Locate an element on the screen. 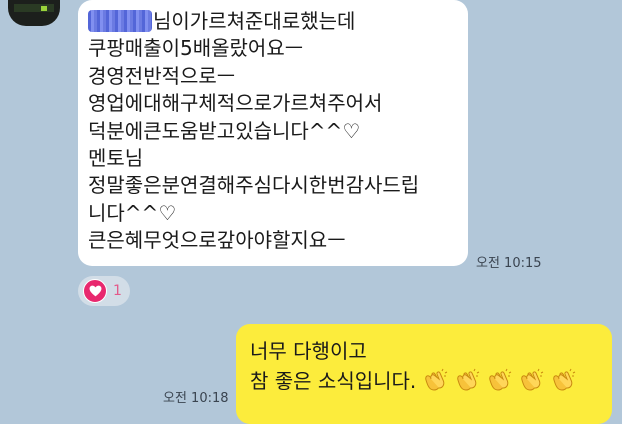  message-line: 니다^^♡ is located at coordinates (132, 212).